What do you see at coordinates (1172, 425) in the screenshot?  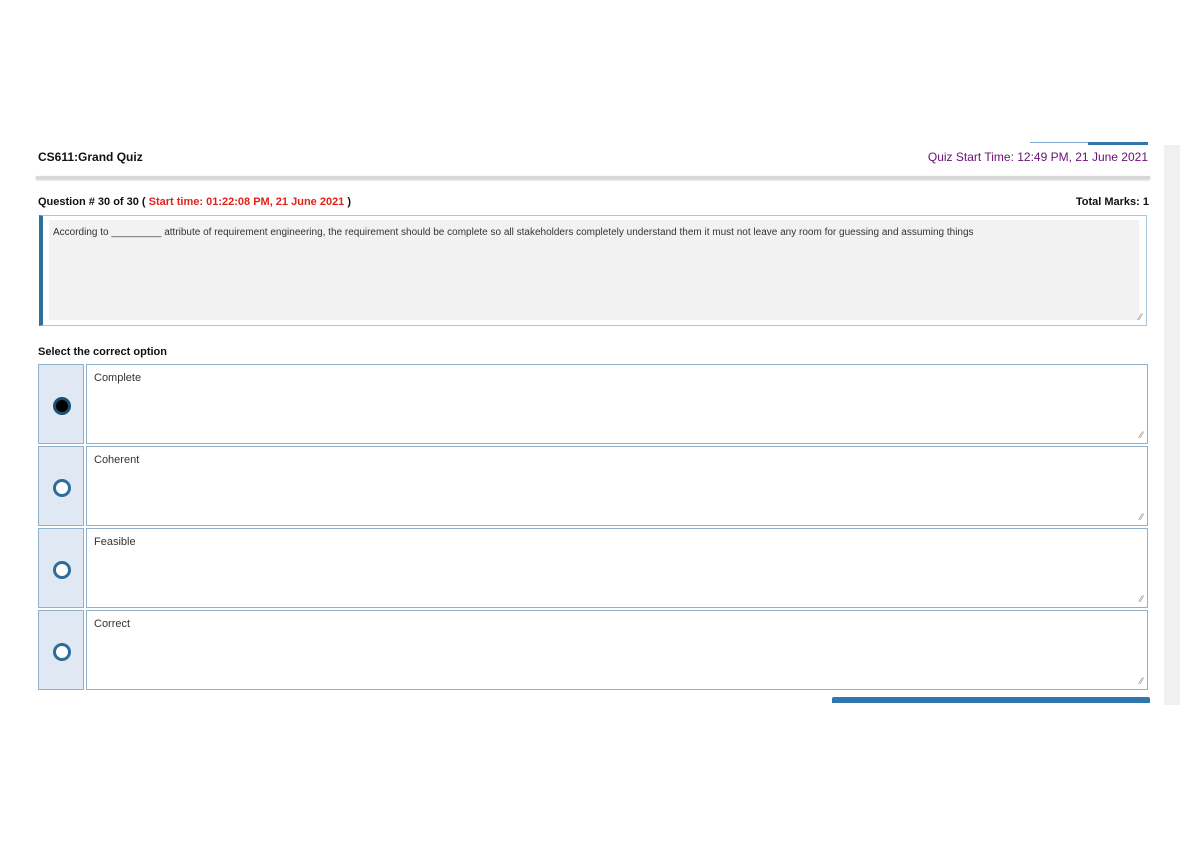 I see `scrollbar-track` at bounding box center [1172, 425].